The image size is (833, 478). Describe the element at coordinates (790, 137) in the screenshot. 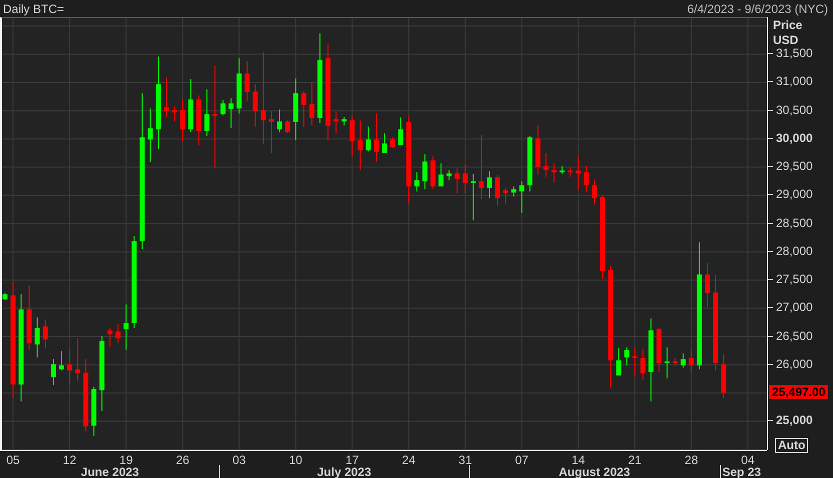

I see `price-label: 30,000` at that location.